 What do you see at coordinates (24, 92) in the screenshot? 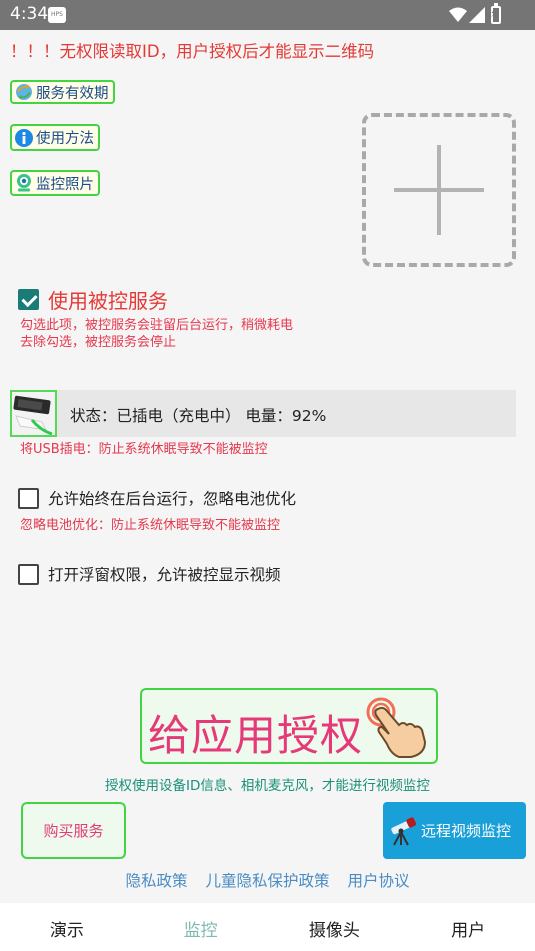
I see `refresh-globe-icon` at bounding box center [24, 92].